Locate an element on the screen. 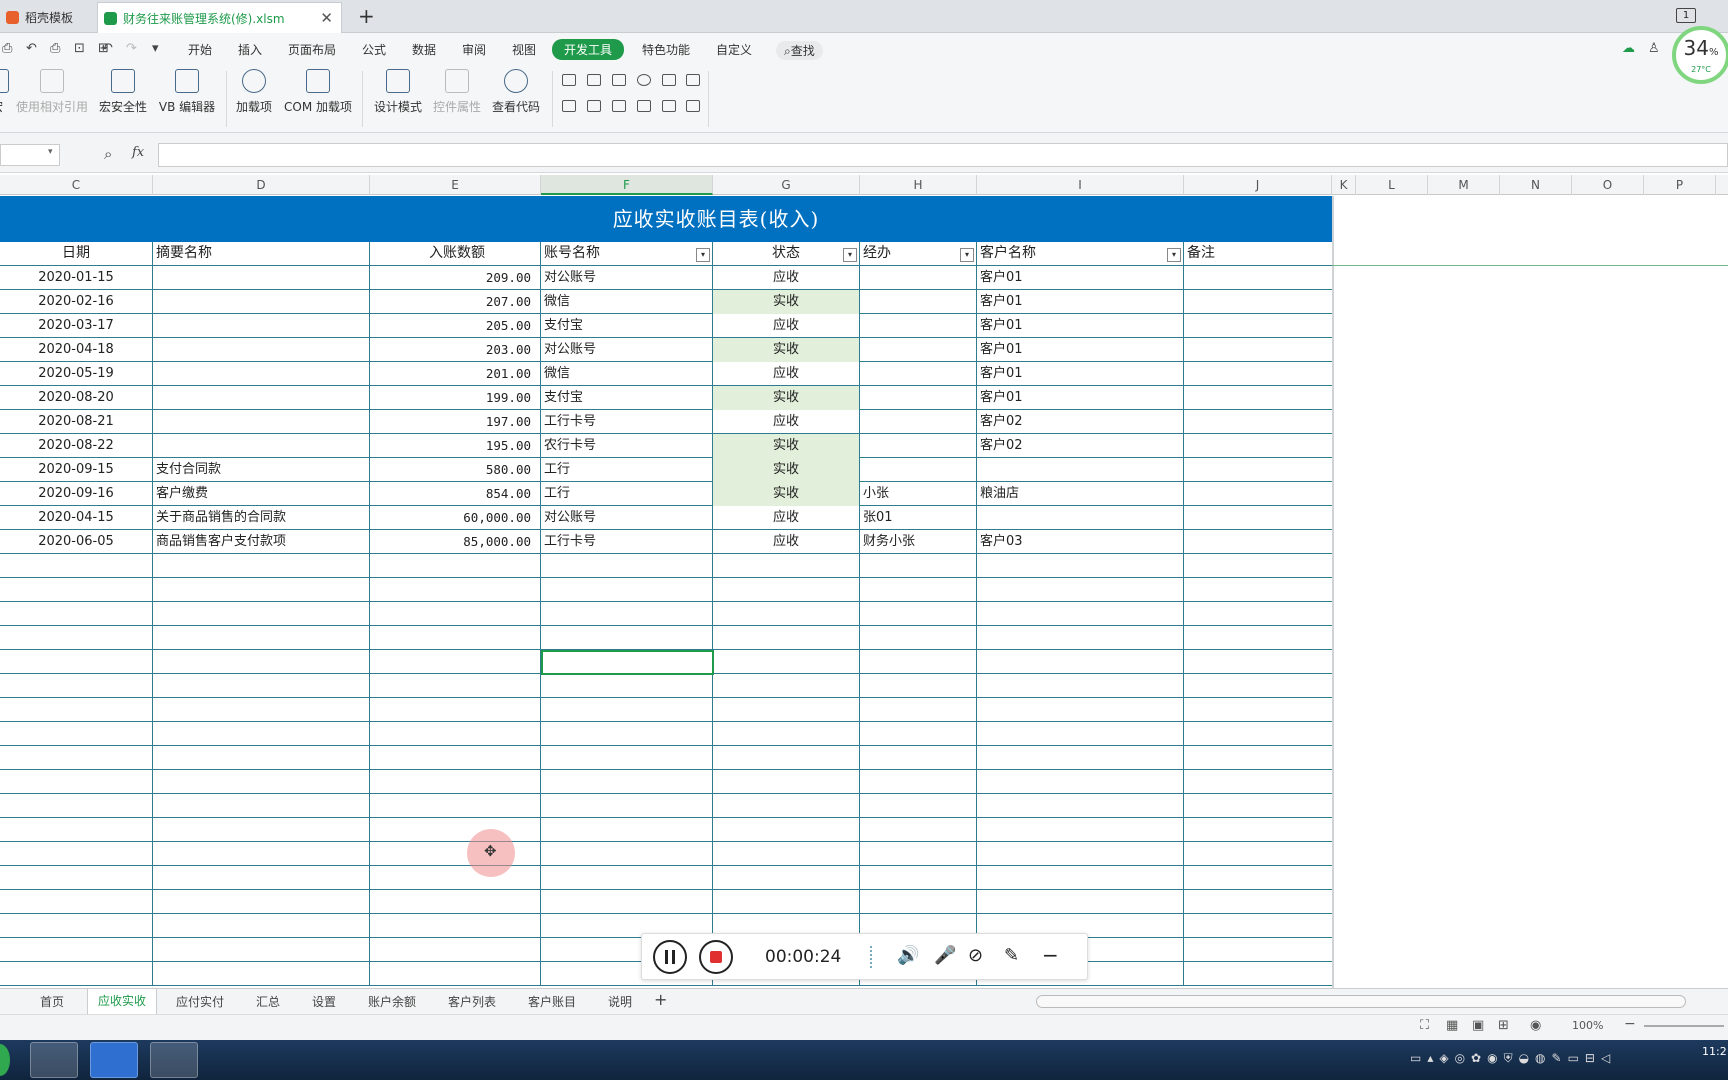 Image resolution: width=1728 pixels, height=1080 pixels. spin-control-icon is located at coordinates (594, 106).